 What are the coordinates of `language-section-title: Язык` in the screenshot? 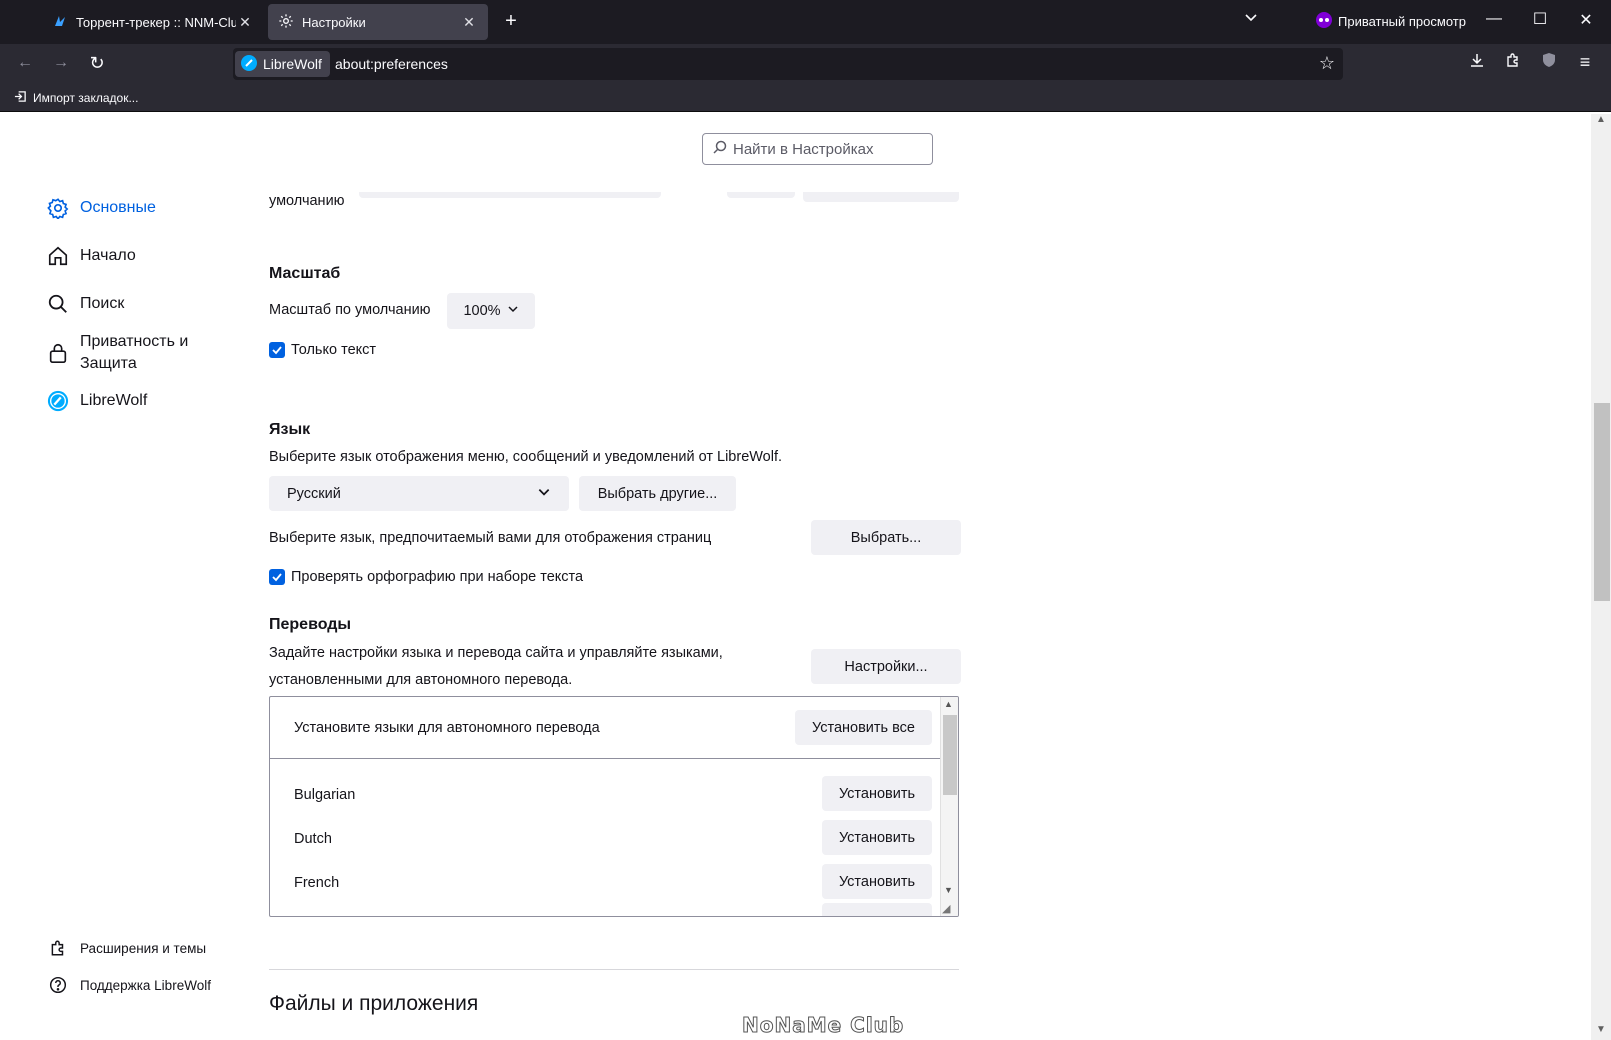 It's located at (290, 429).